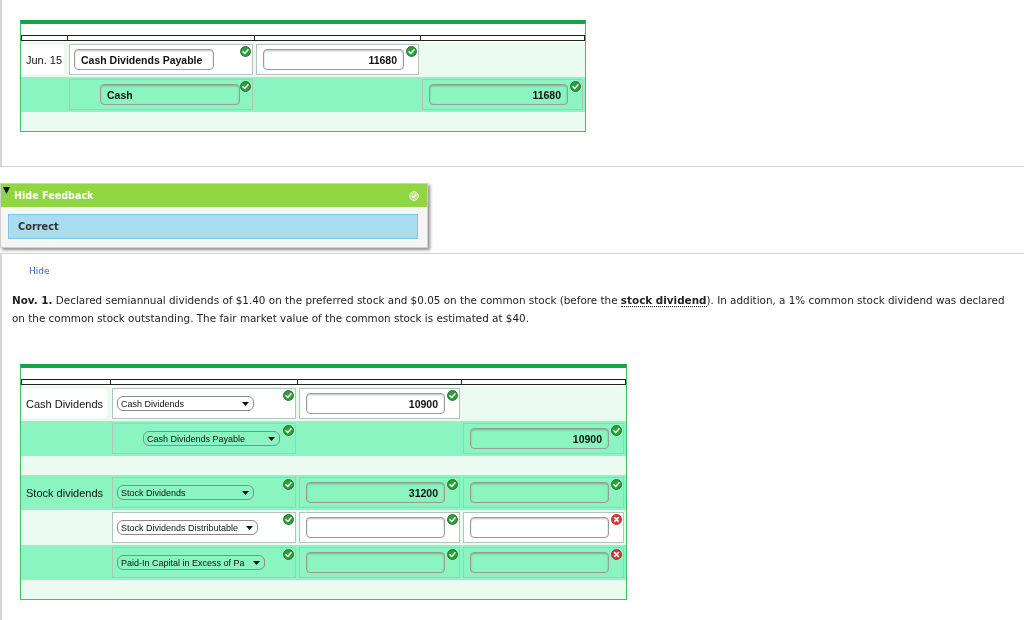 Image resolution: width=1024 pixels, height=620 pixels. Describe the element at coordinates (64, 403) in the screenshot. I see `row-label: Cash Dividends` at that location.